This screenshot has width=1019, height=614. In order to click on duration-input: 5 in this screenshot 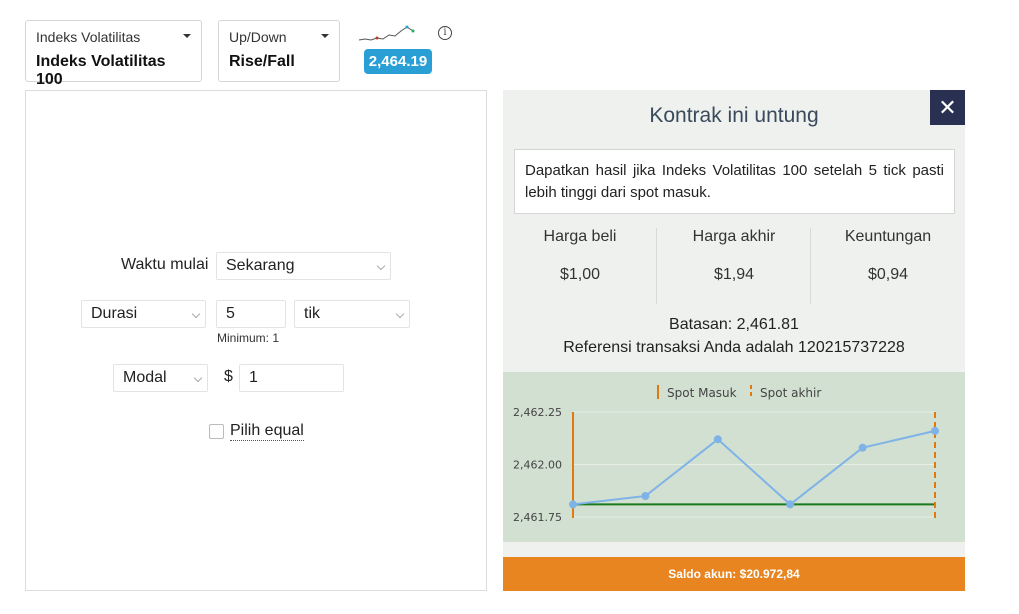, I will do `click(251, 314)`.